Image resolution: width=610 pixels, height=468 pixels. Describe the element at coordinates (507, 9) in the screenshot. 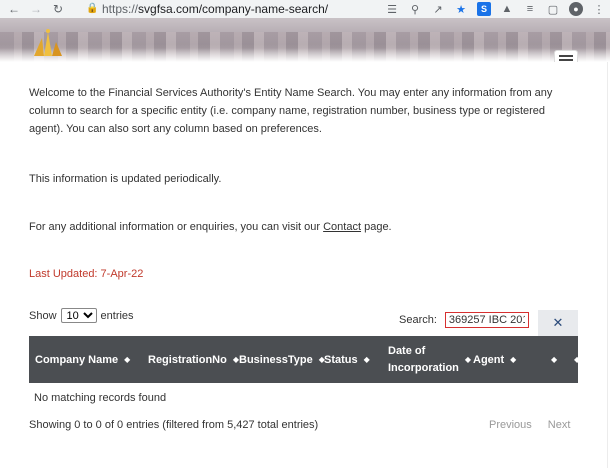

I see `puzzle-icon: ▲` at that location.